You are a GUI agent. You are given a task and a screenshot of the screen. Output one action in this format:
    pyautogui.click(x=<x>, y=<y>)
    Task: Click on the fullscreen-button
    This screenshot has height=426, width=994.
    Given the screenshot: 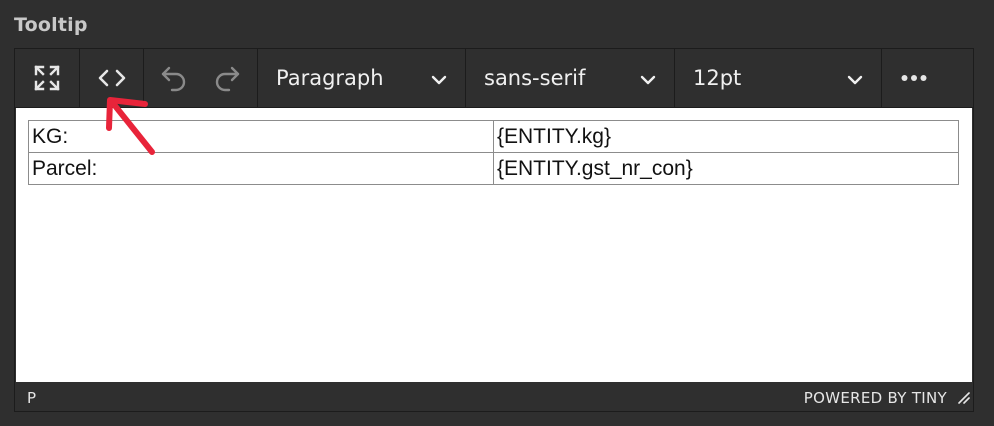 What is the action you would take?
    pyautogui.click(x=47, y=78)
    